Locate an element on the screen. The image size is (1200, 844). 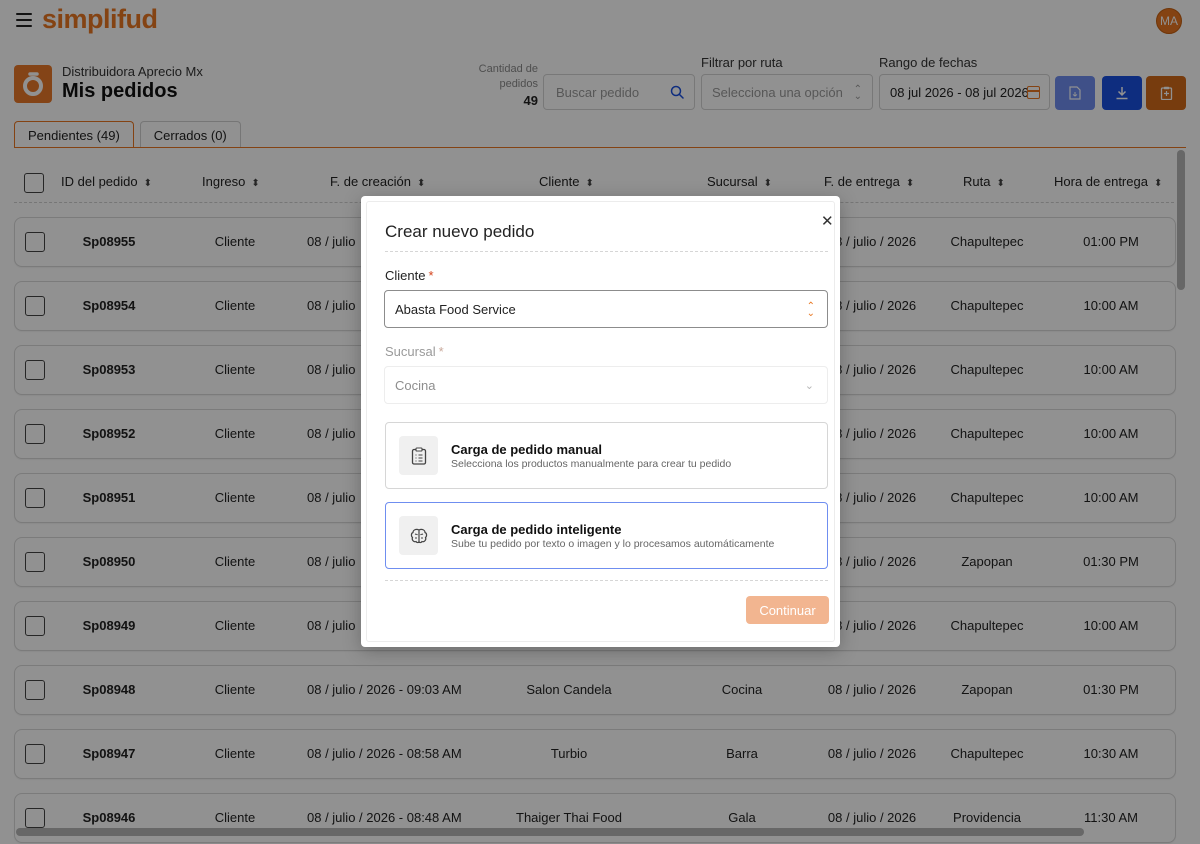
client-label: Cliente * is located at coordinates (409, 275).